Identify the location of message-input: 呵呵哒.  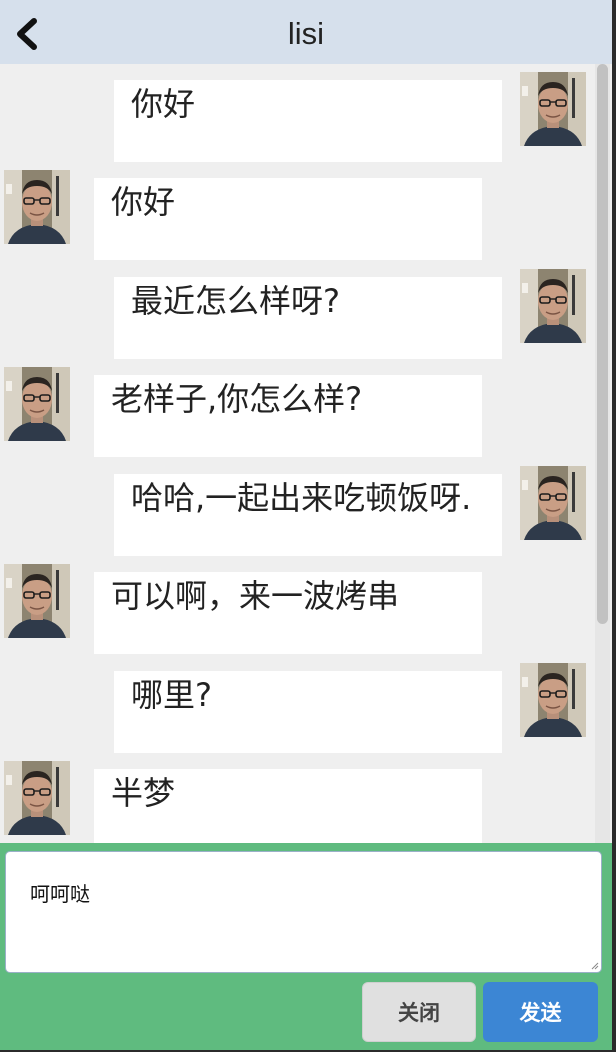
(303, 912).